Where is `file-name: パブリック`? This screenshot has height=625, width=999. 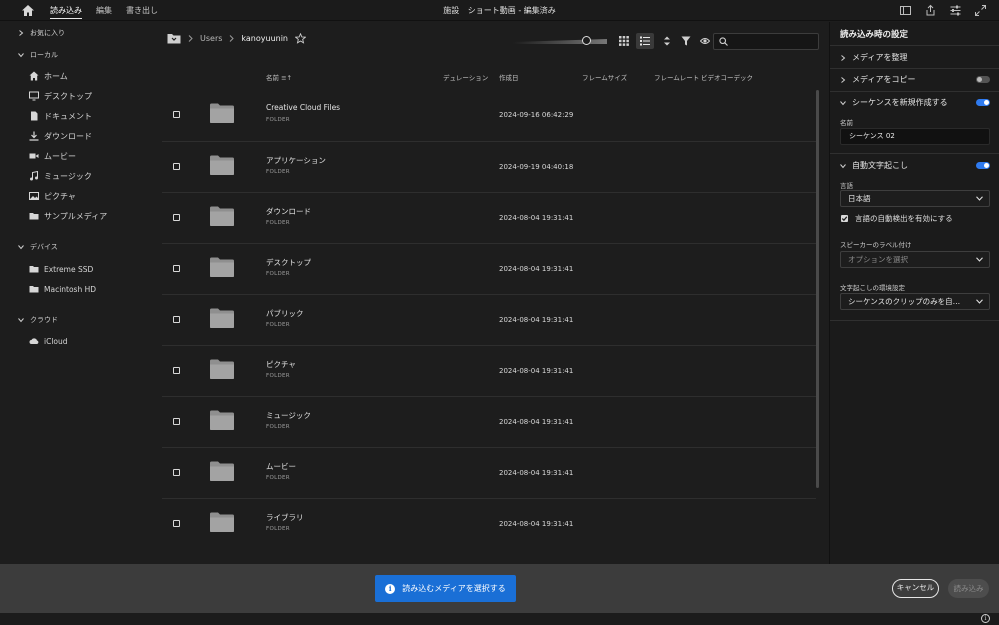 file-name: パブリック is located at coordinates (285, 313).